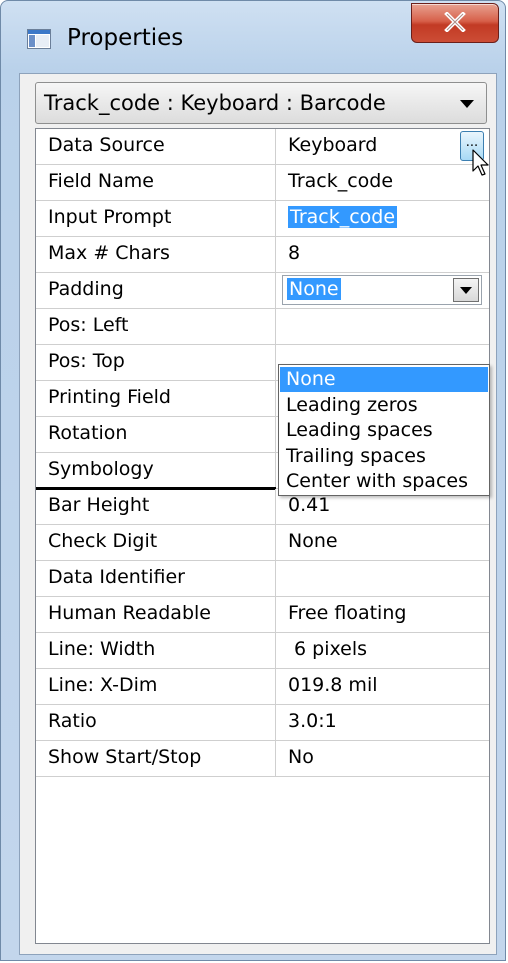 This screenshot has height=963, width=508. What do you see at coordinates (86, 361) in the screenshot?
I see `property-name: Pos: Top` at bounding box center [86, 361].